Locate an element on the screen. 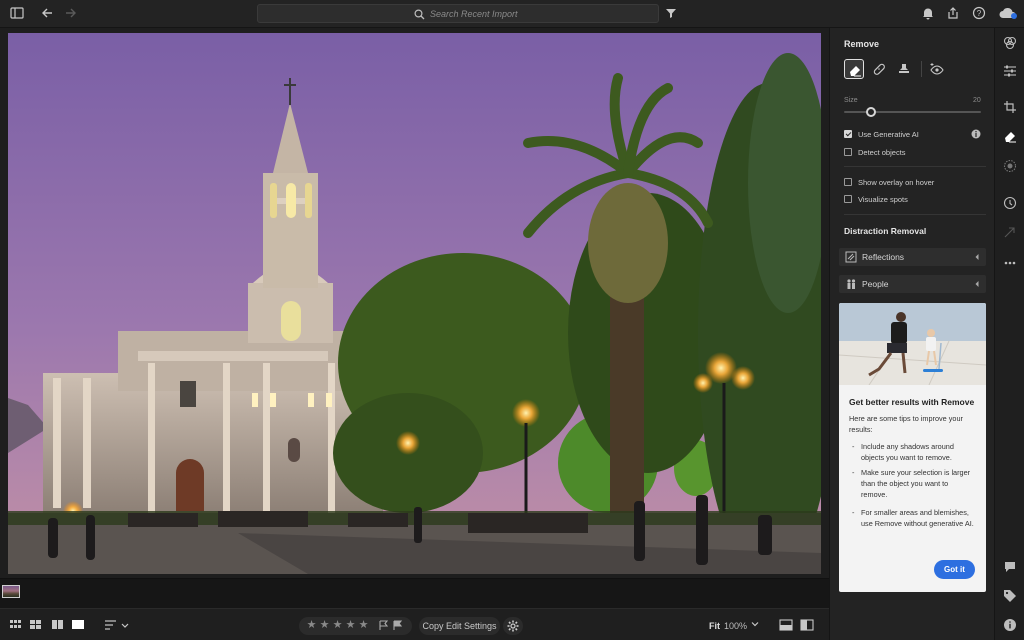 The image size is (1024, 640). use-generative-ai-option: Use Generative AI is located at coordinates (881, 134).